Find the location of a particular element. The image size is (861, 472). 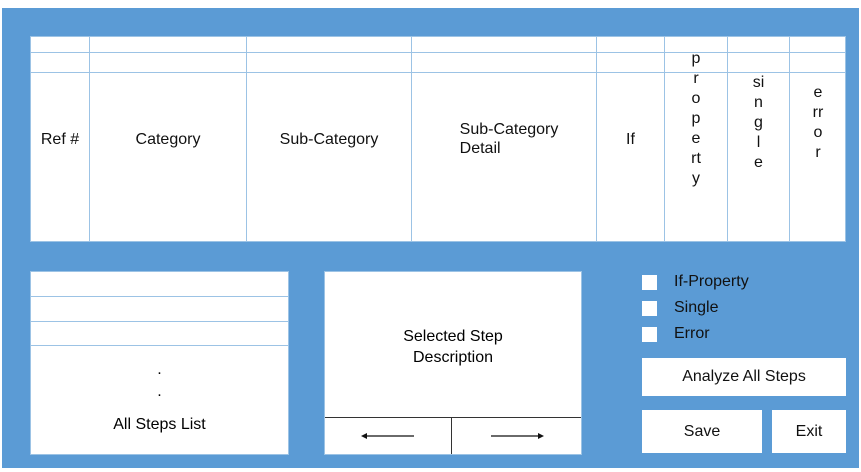

single-checkbox: Single is located at coordinates (680, 308).